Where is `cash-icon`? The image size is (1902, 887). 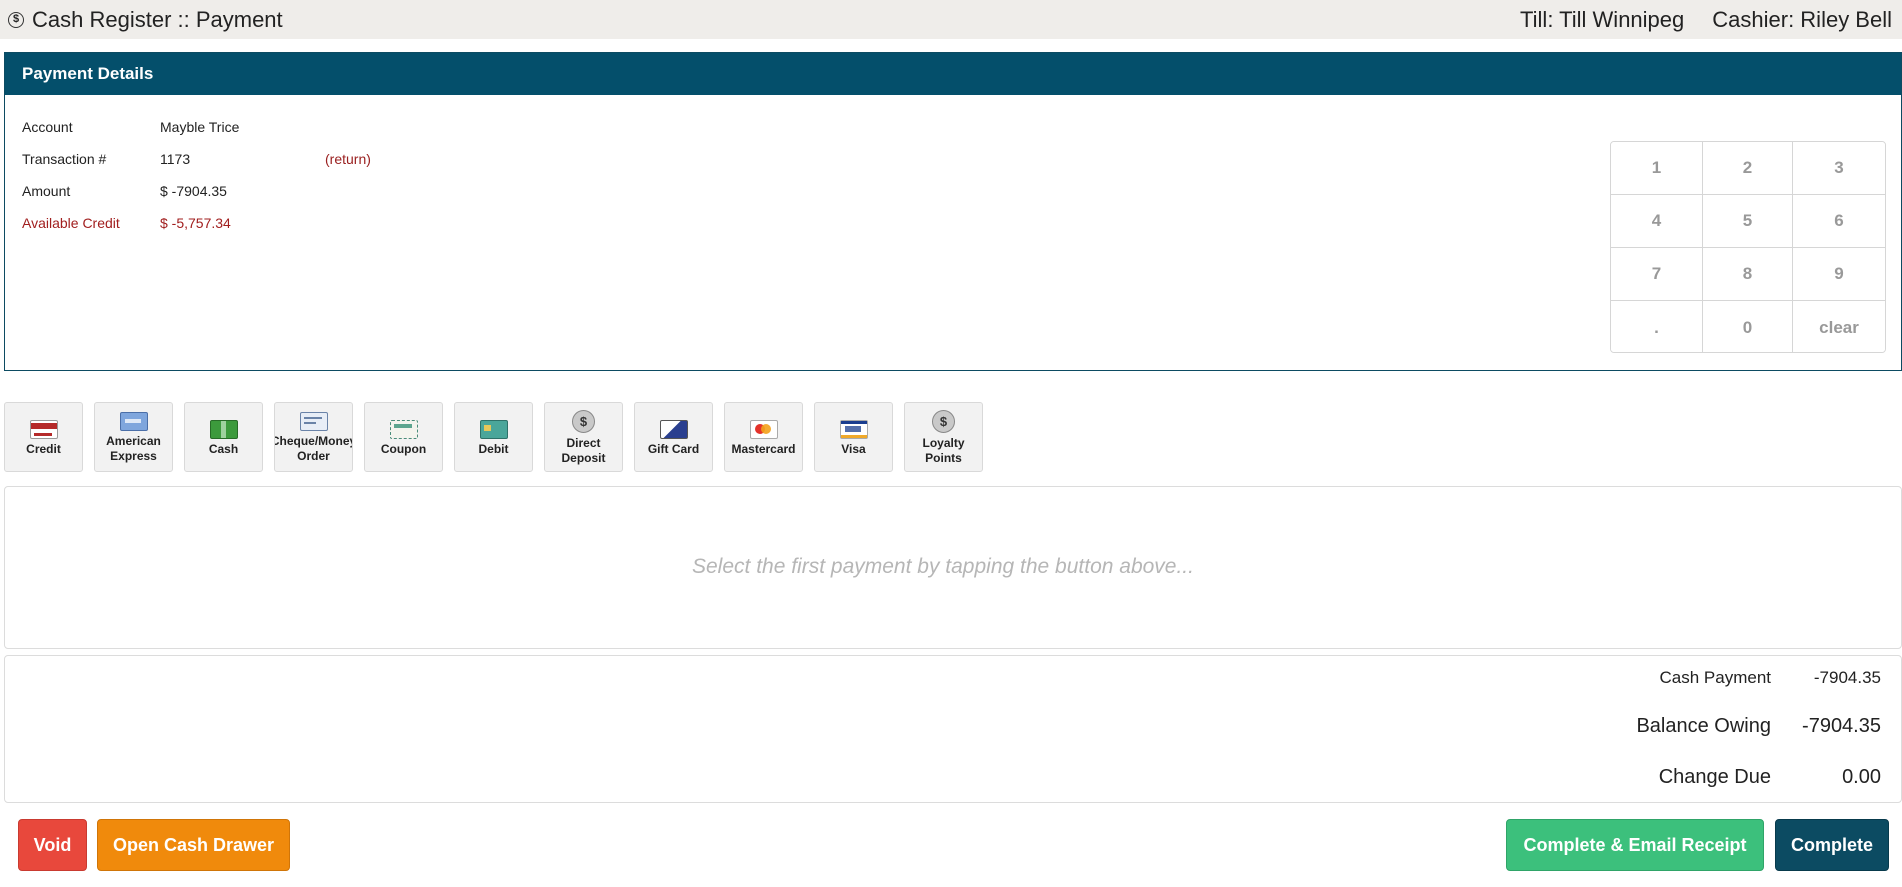 cash-icon is located at coordinates (223, 429).